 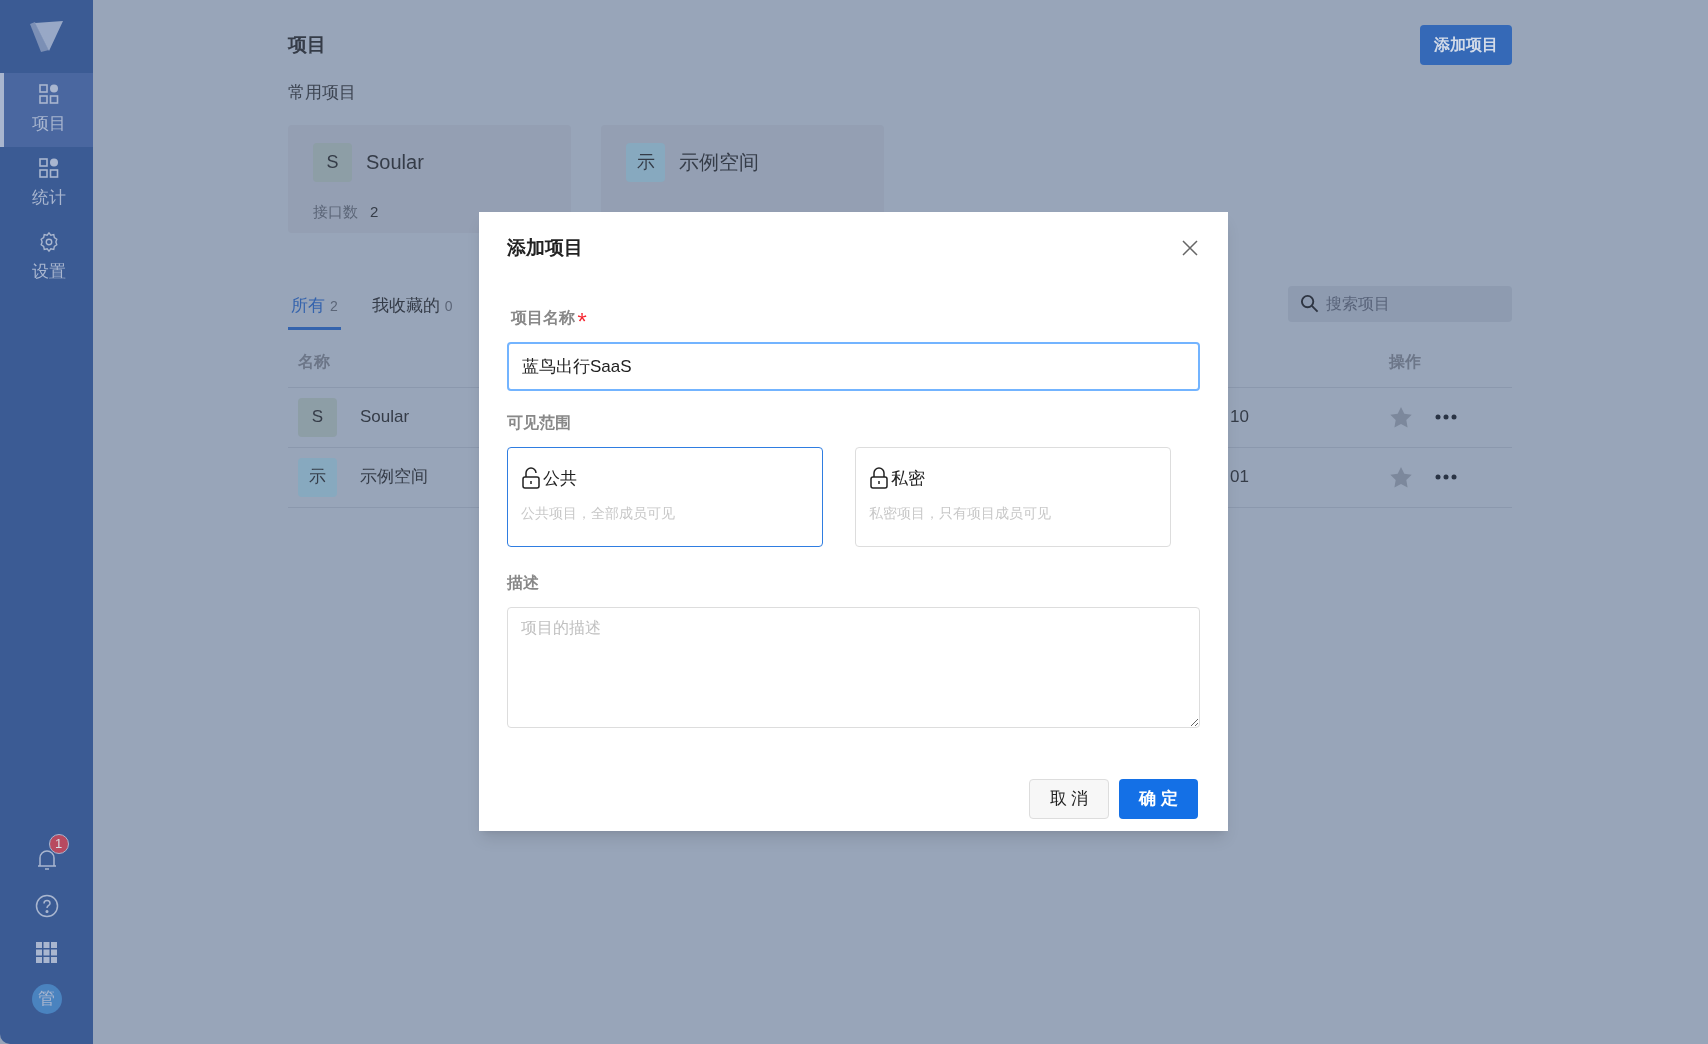 What do you see at coordinates (412, 311) in the screenshot?
I see `tab: 我收藏的 0` at bounding box center [412, 311].